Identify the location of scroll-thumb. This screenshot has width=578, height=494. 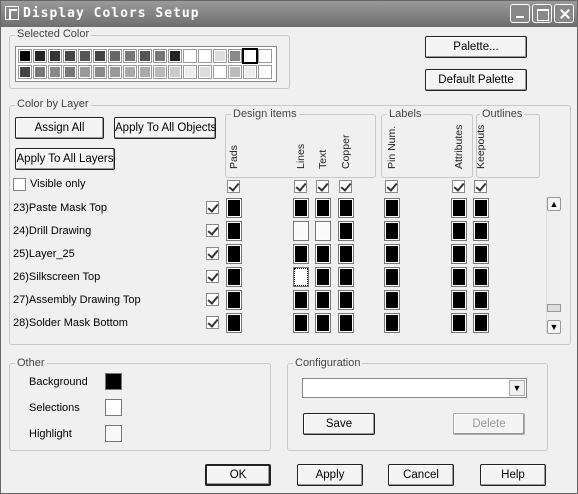
(554, 308).